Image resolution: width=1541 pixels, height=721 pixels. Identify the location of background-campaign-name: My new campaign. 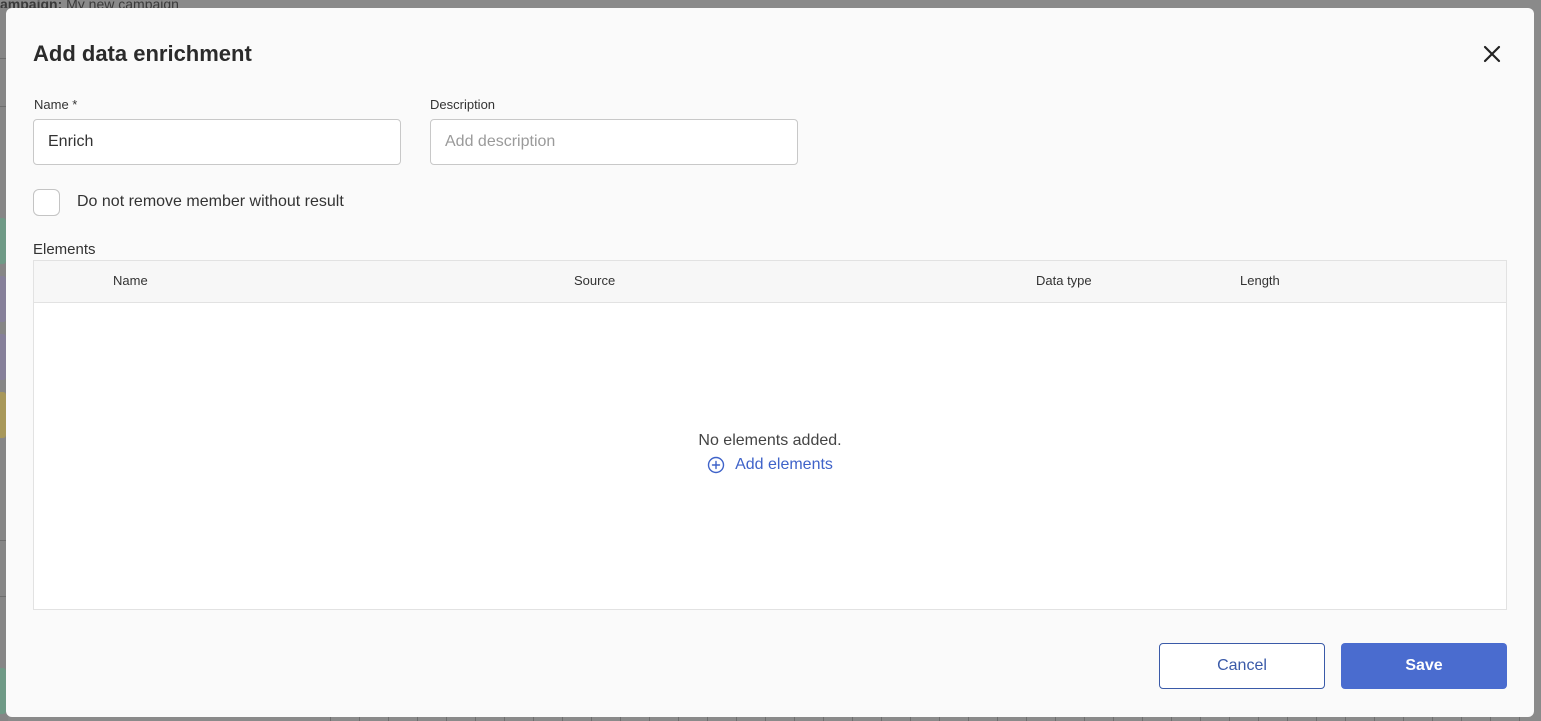
(122, 4).